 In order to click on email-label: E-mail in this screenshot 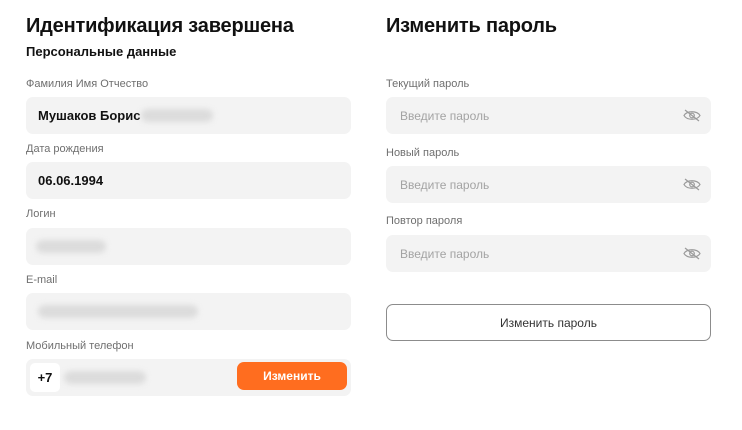, I will do `click(42, 280)`.